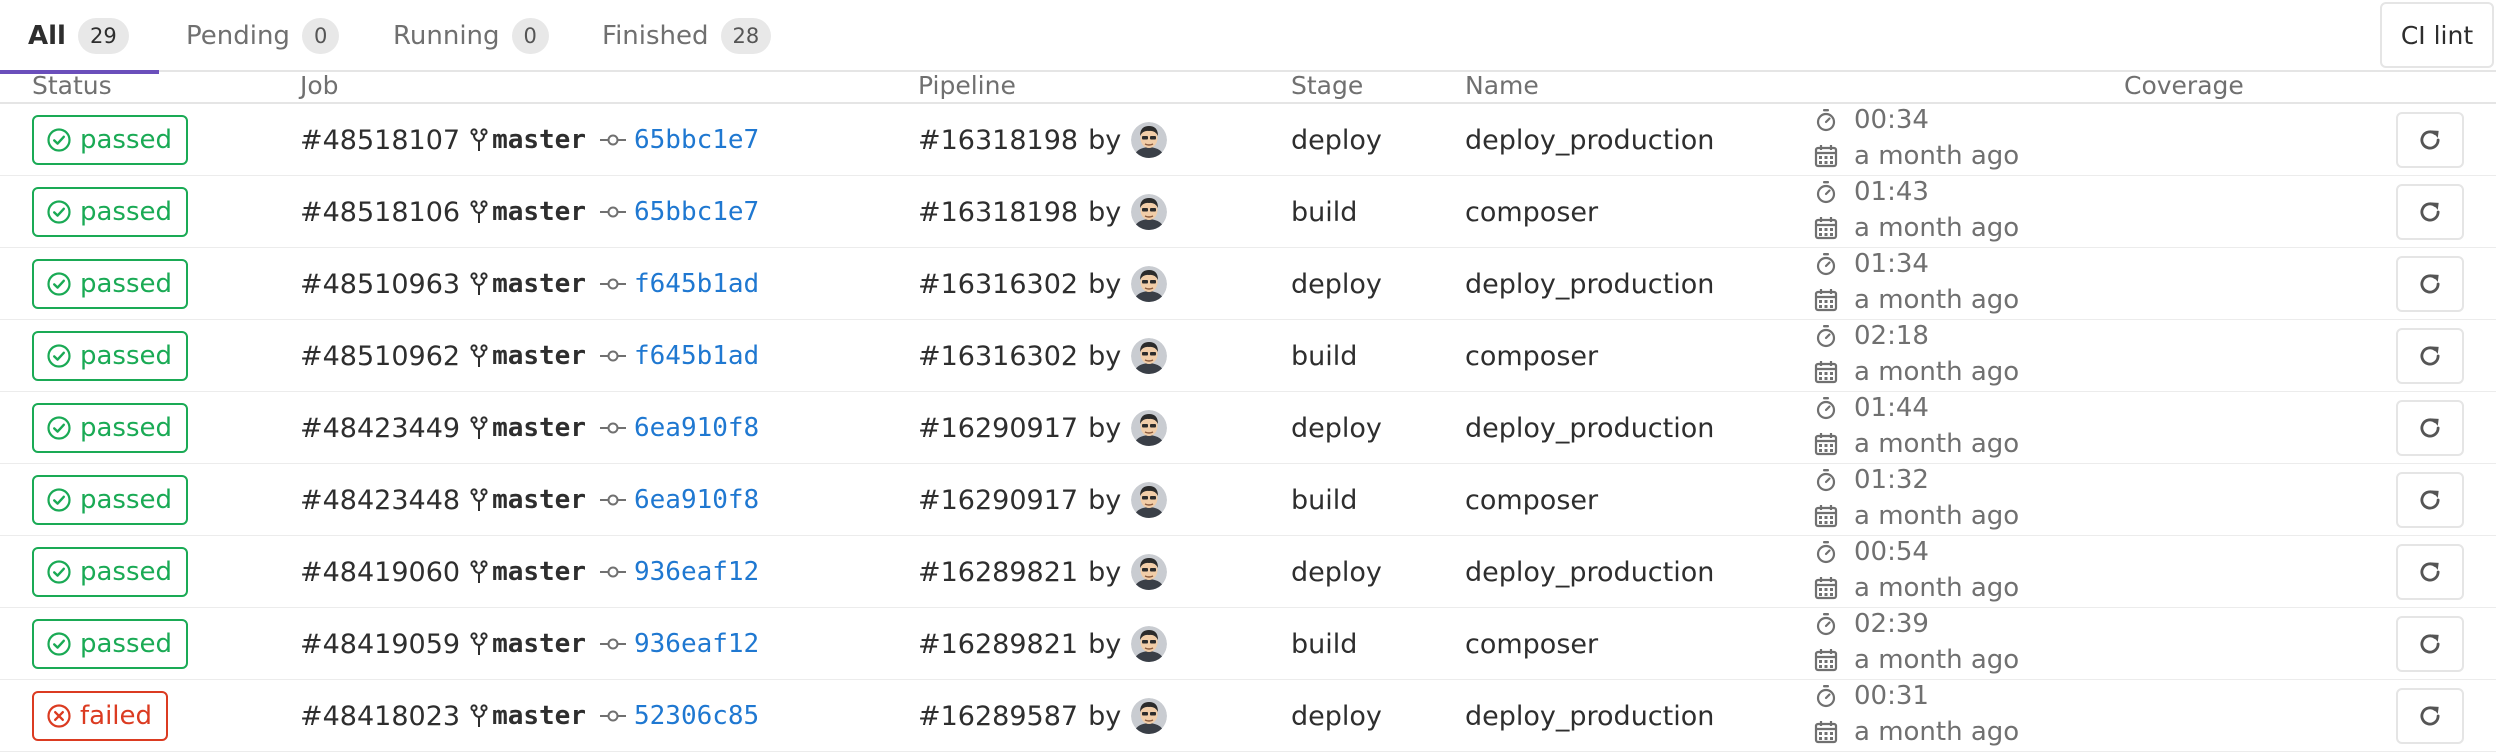 This screenshot has height=752, width=2496. What do you see at coordinates (1964, 284) in the screenshot?
I see `timing-cell: 01:34 a month ago` at bounding box center [1964, 284].